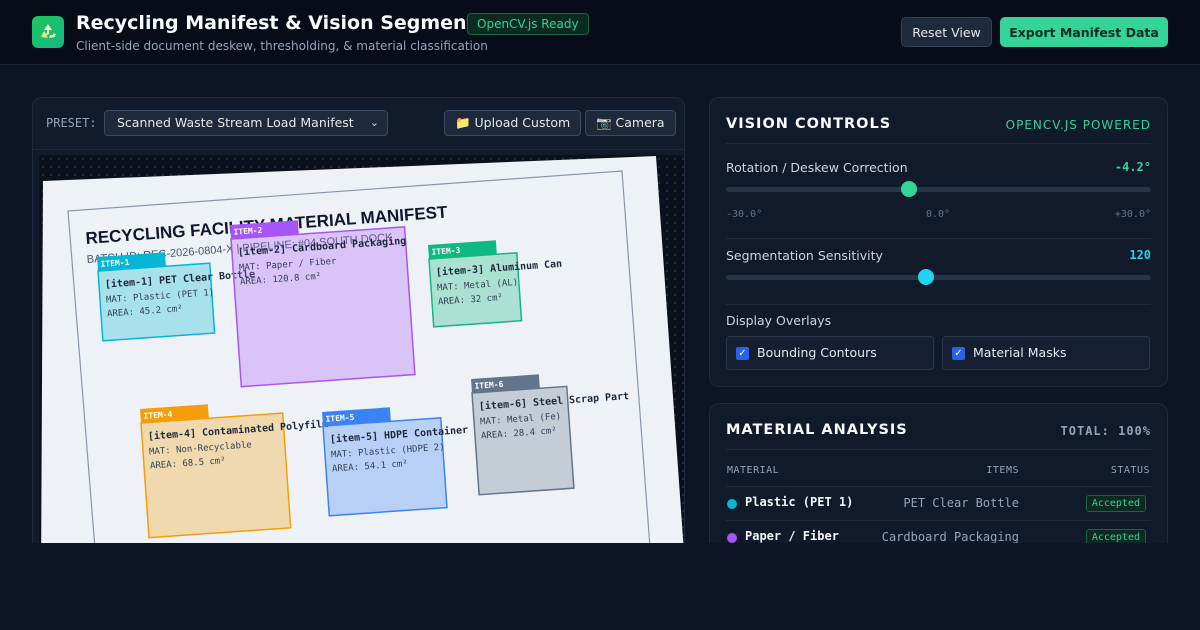  I want to click on recycle-icon, so click(48, 32).